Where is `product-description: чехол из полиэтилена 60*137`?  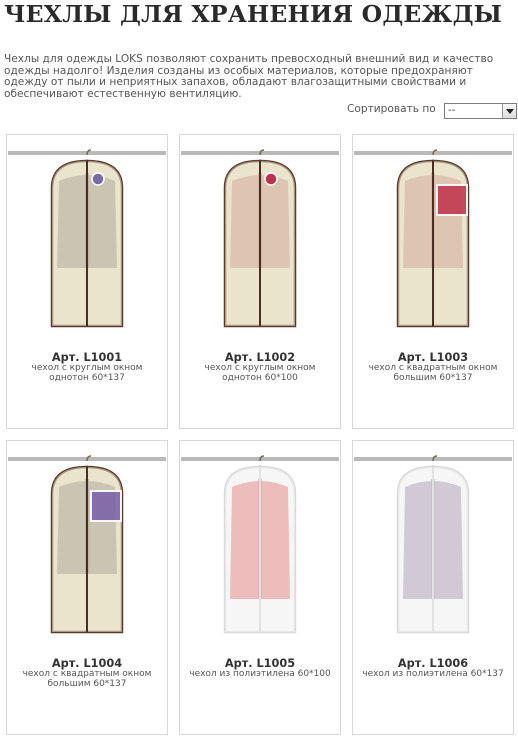
product-description: чехол из полиэтилена 60*137 is located at coordinates (433, 674).